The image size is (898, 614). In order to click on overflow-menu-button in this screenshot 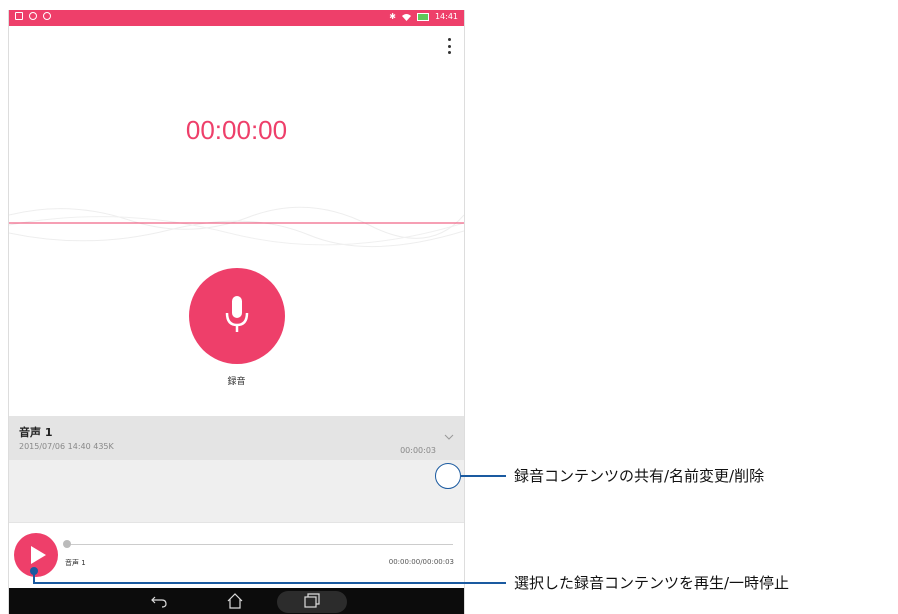, I will do `click(449, 46)`.